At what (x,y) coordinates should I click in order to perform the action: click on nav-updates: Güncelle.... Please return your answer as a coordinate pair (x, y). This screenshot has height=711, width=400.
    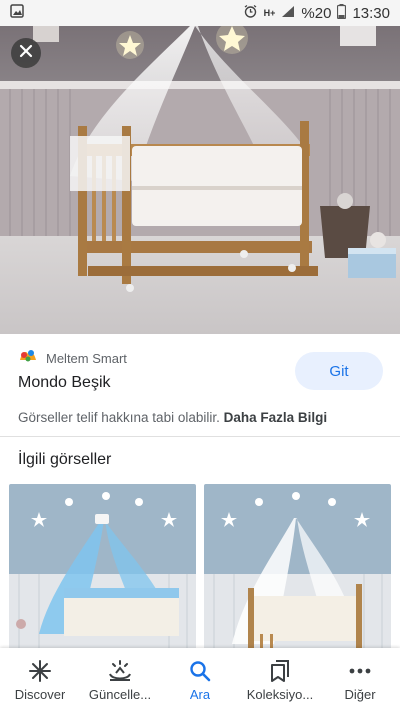
    Looking at the image, I should click on (120, 679).